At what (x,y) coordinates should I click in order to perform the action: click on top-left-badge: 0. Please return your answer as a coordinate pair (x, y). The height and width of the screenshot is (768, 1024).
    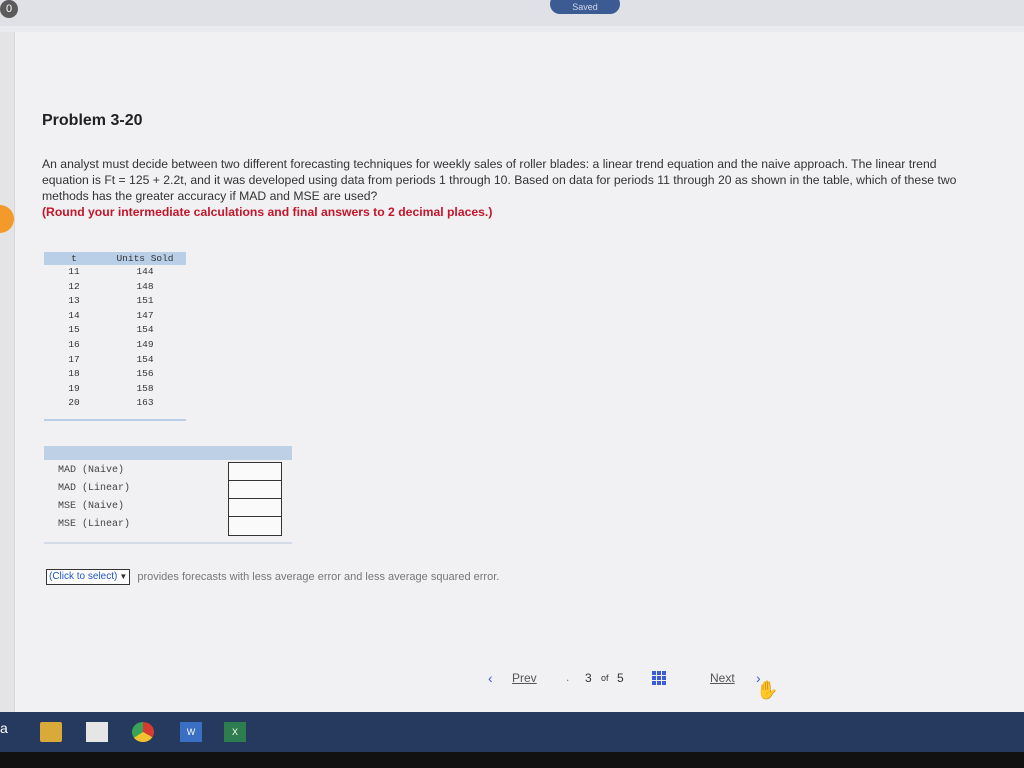
    Looking at the image, I should click on (9, 9).